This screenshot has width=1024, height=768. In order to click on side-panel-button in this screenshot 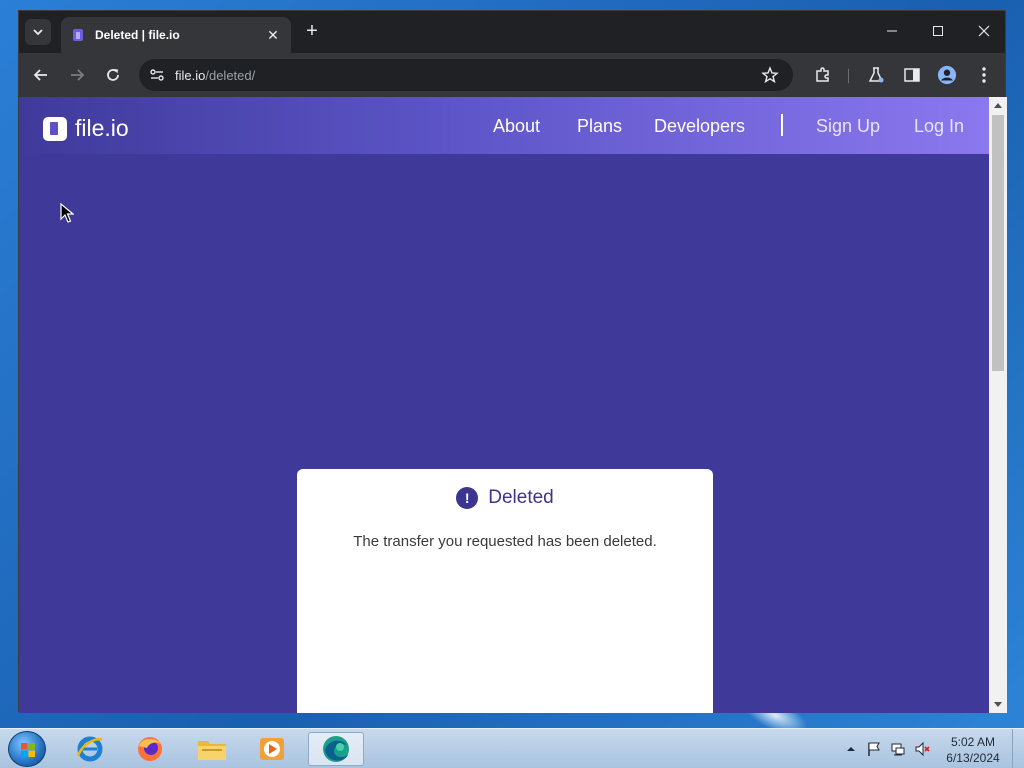, I will do `click(912, 75)`.